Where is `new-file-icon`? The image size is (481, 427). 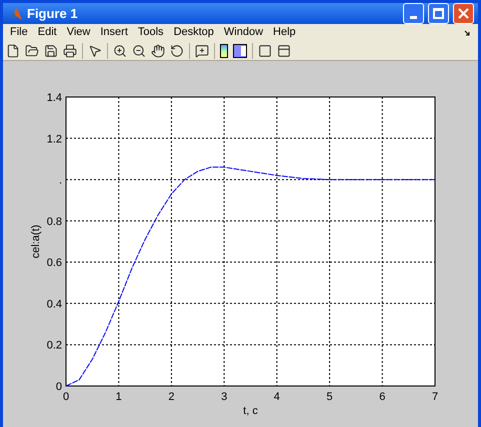
new-file-icon is located at coordinates (13, 51).